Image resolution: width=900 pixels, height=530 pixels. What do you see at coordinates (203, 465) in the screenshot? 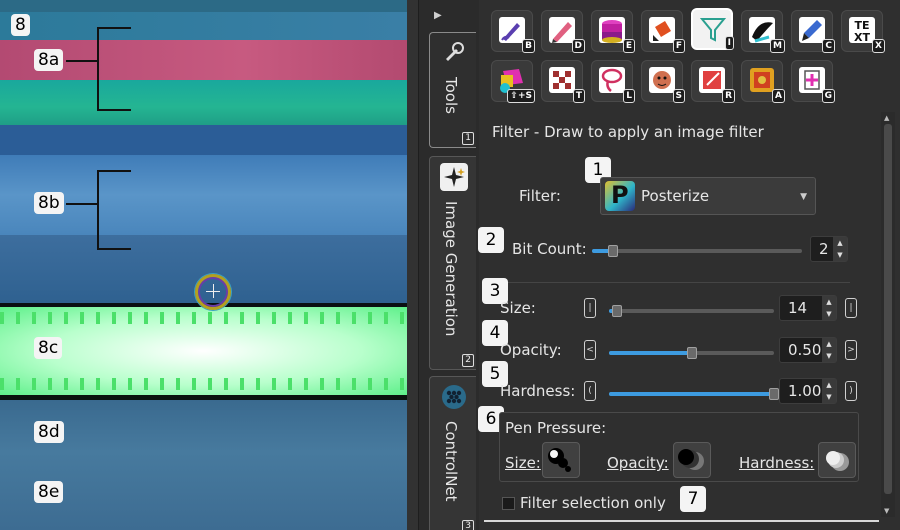
I see `canvas-band-noise` at bounding box center [203, 465].